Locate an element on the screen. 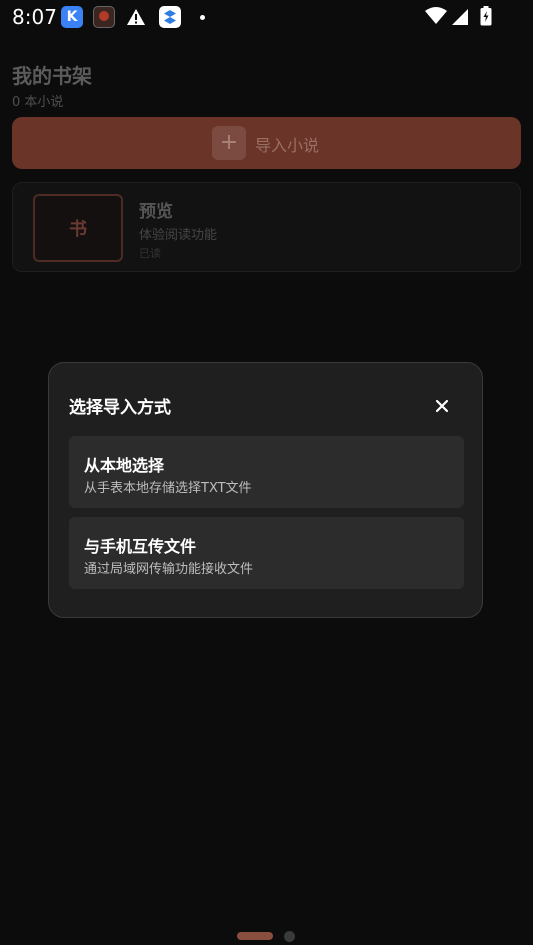 Image resolution: width=533 pixels, height=945 pixels. import-novel-button: + 导入小说 is located at coordinates (266, 143).